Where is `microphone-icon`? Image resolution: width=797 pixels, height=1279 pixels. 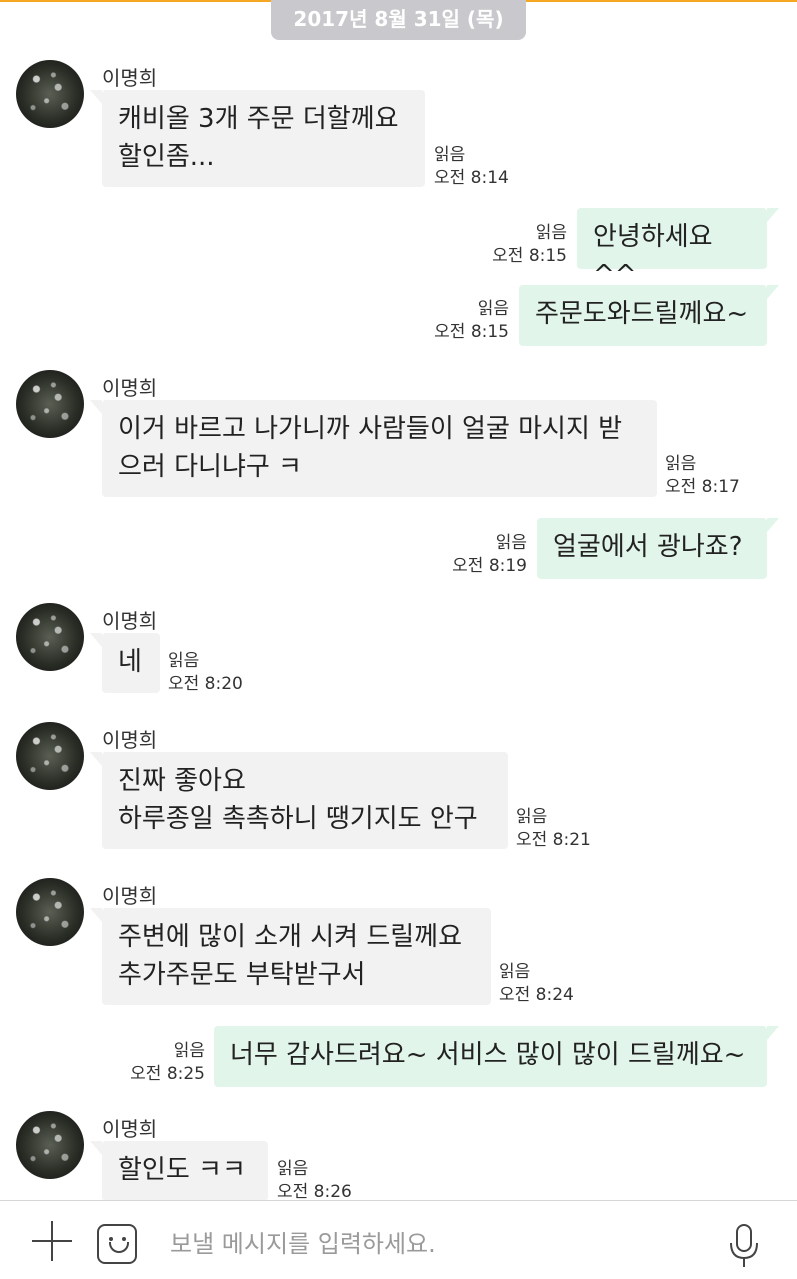 microphone-icon is located at coordinates (744, 1246).